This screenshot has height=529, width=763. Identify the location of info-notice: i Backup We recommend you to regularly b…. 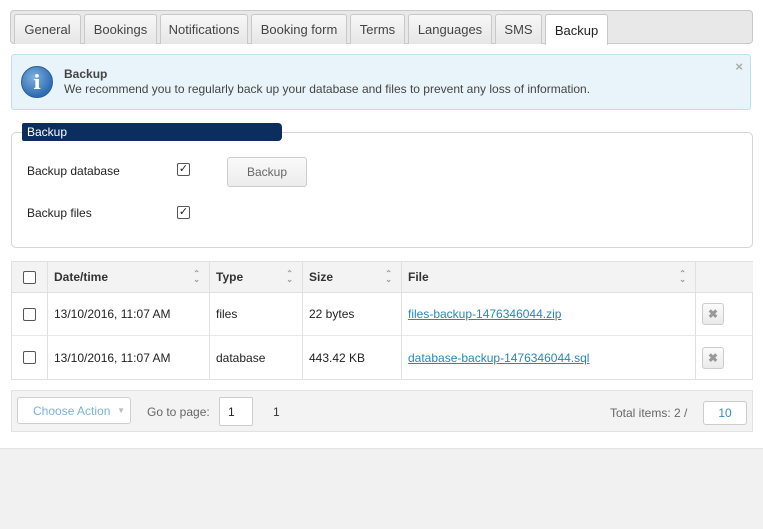
(381, 82).